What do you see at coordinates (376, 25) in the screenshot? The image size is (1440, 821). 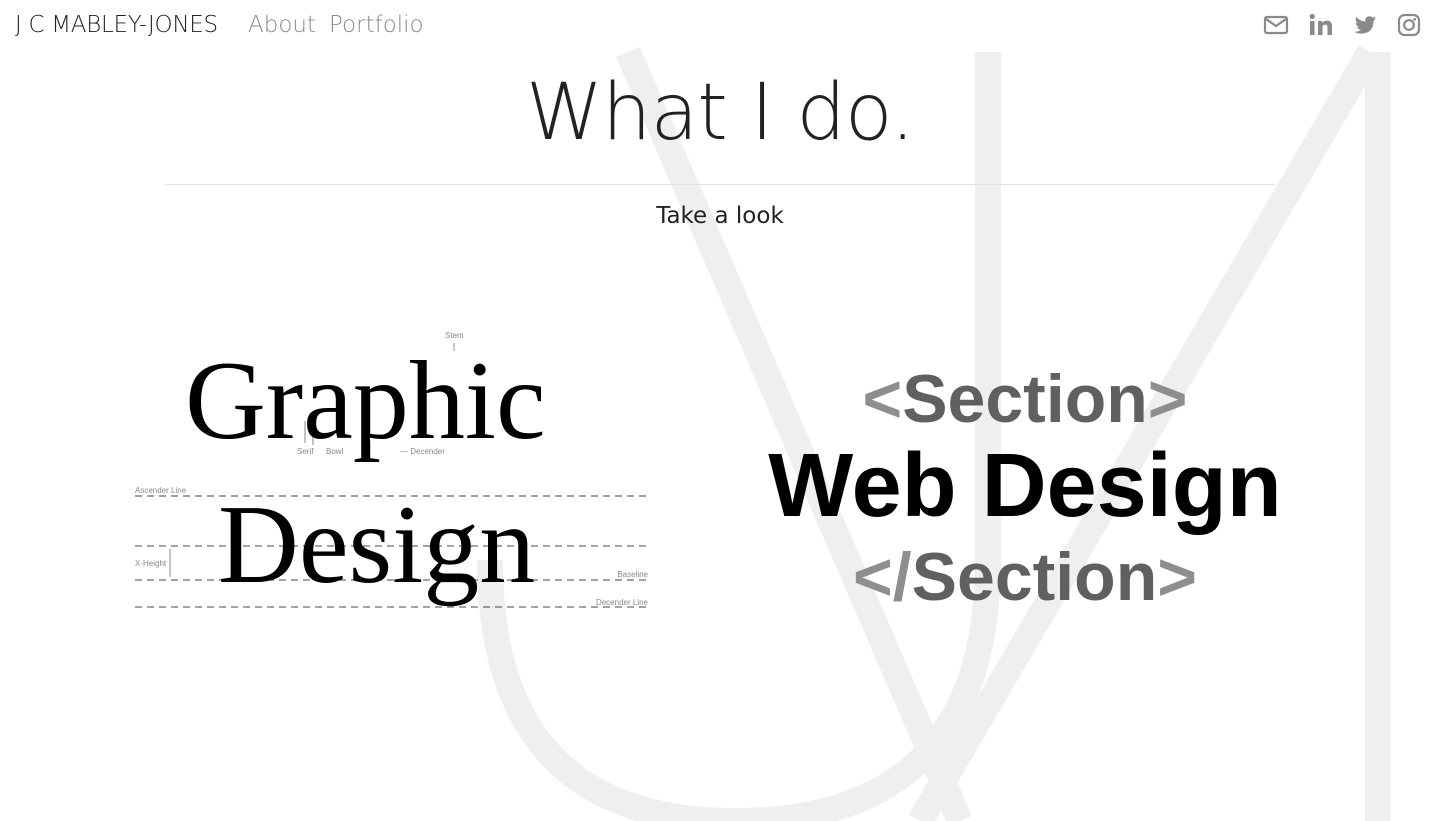 I see `nav-link-portfolio: Portfolio` at bounding box center [376, 25].